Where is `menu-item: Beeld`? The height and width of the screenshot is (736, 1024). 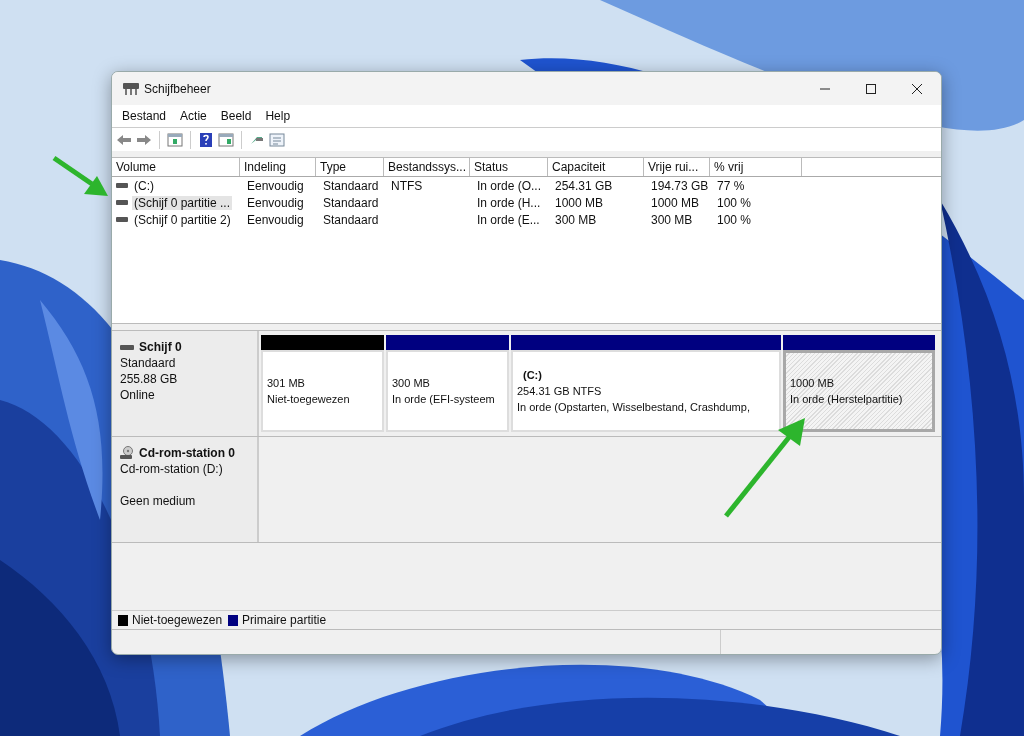 menu-item: Beeld is located at coordinates (236, 116).